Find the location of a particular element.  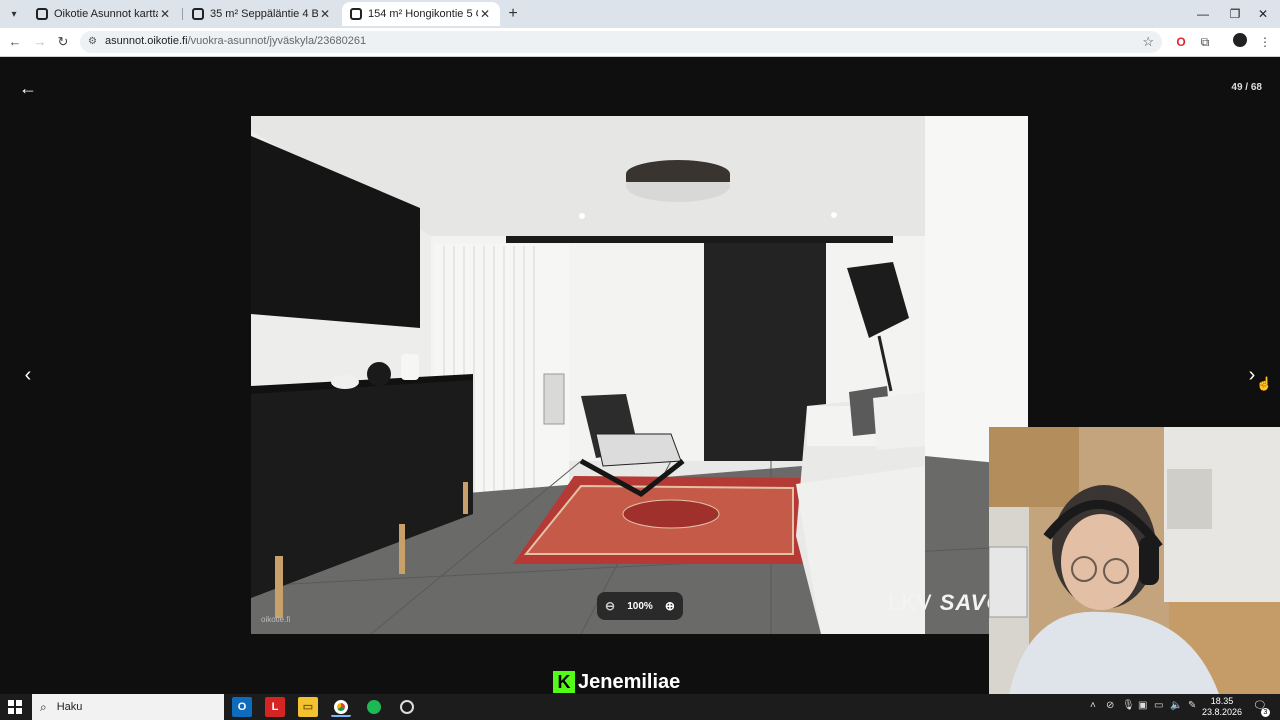

tray-microphone-icon: 🎙 is located at coordinates (1128, 705).